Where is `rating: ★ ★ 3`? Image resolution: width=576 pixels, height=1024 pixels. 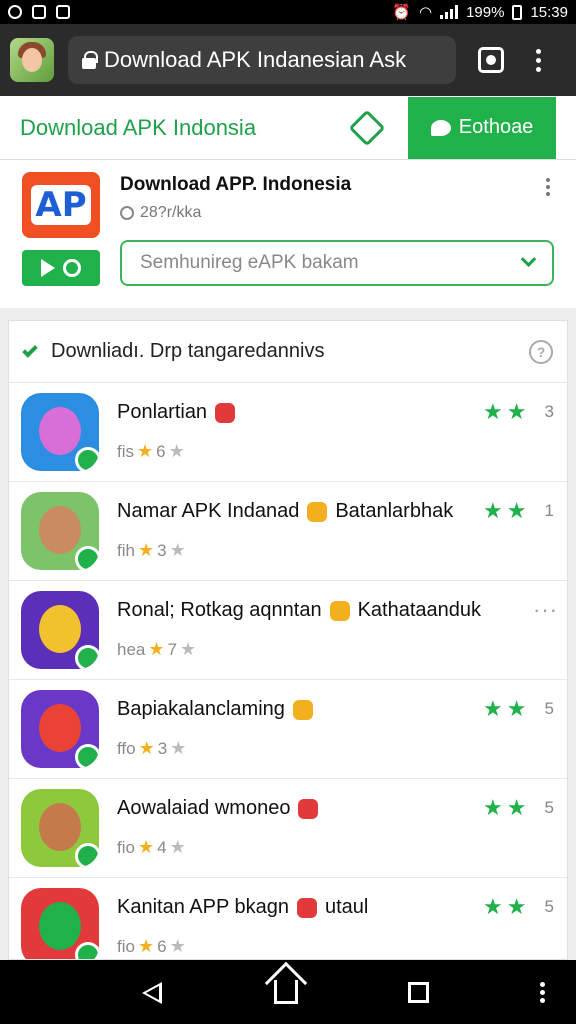
rating: ★ ★ 3 is located at coordinates (518, 412).